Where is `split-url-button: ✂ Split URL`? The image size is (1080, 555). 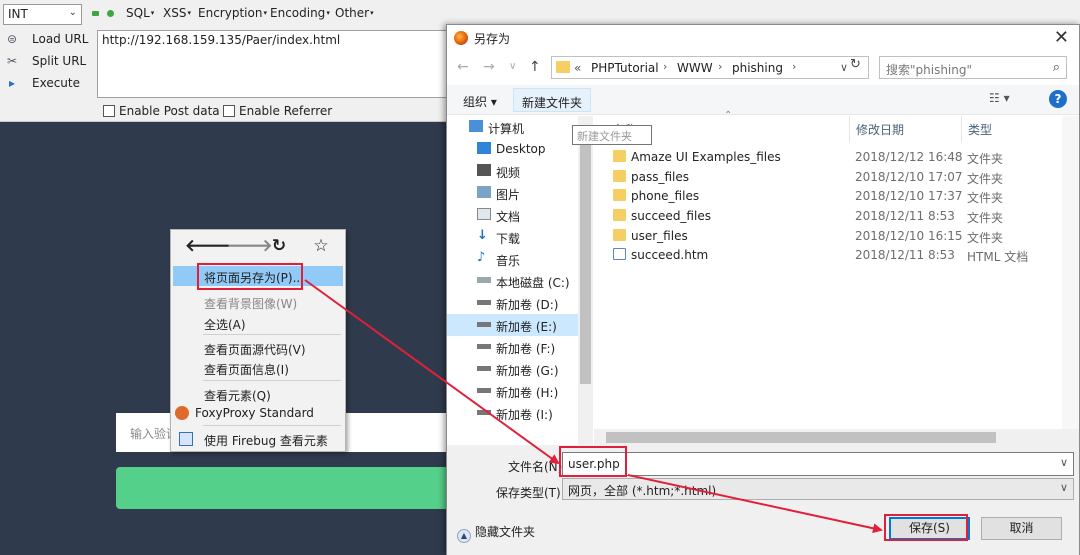
split-url-button: ✂ Split URL is located at coordinates (49, 62).